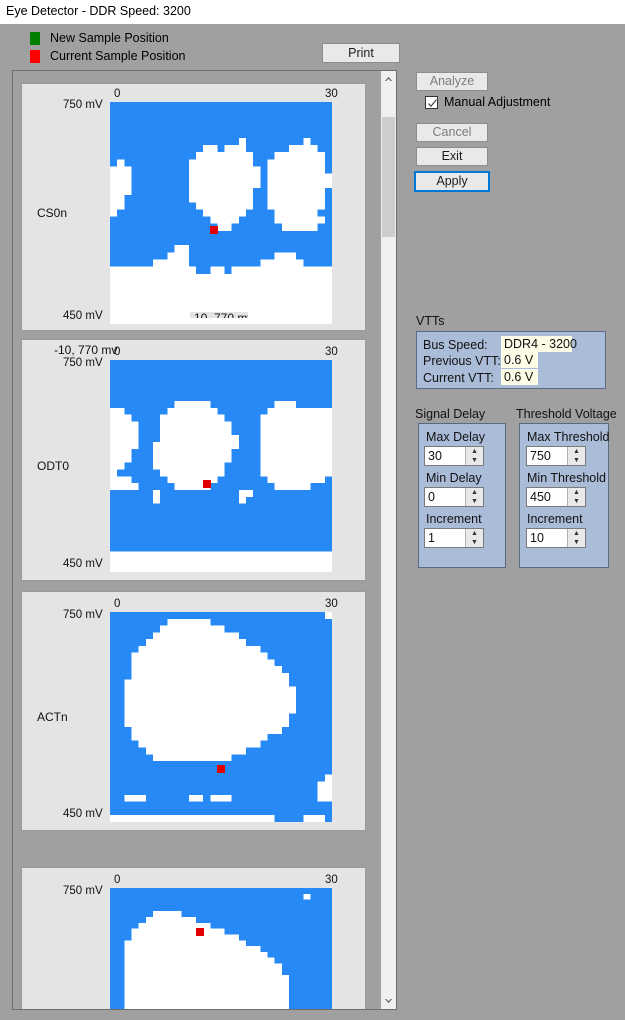 The width and height of the screenshot is (625, 1020). Describe the element at coordinates (118, 56) in the screenshot. I see `legend-label-current-sample-position: Current Sample Position` at that location.